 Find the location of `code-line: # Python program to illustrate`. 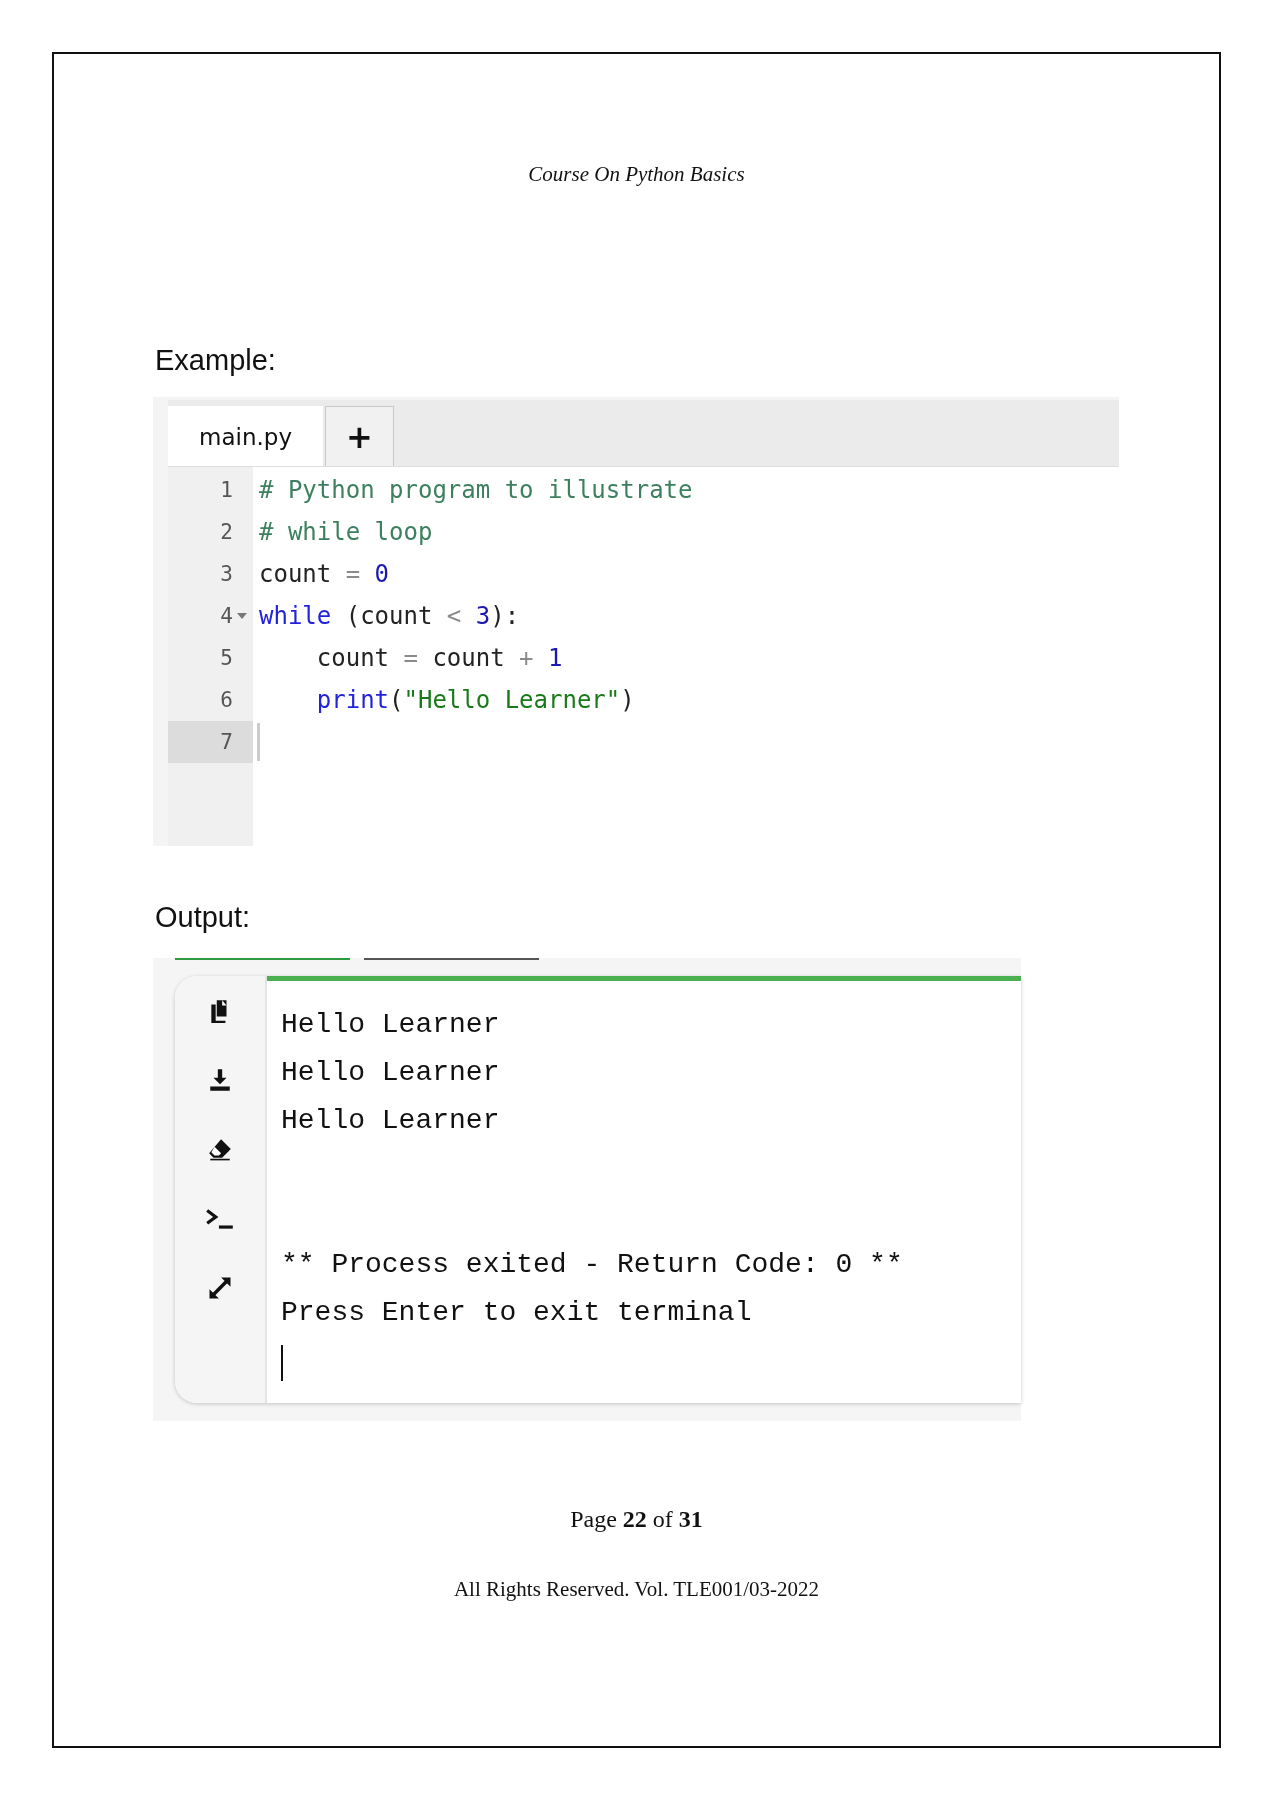

code-line: # Python program to illustrate is located at coordinates (476, 490).